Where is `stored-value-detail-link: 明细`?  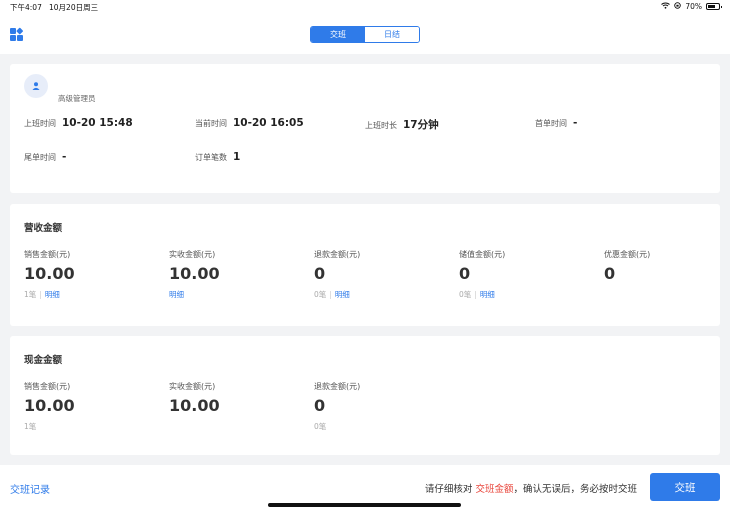
stored-value-detail-link: 明细 is located at coordinates (487, 294).